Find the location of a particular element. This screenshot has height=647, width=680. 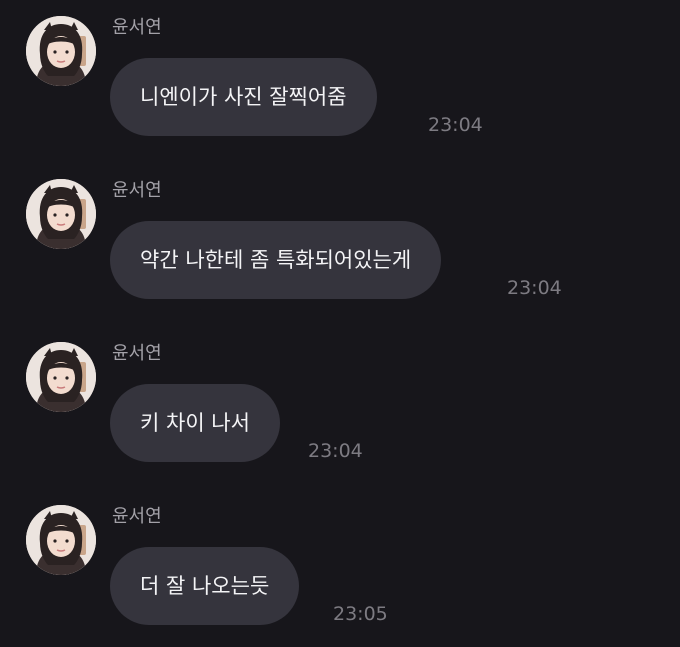

message-bubble: 니엔이가 사진 잘찍어줌 is located at coordinates (243, 97).